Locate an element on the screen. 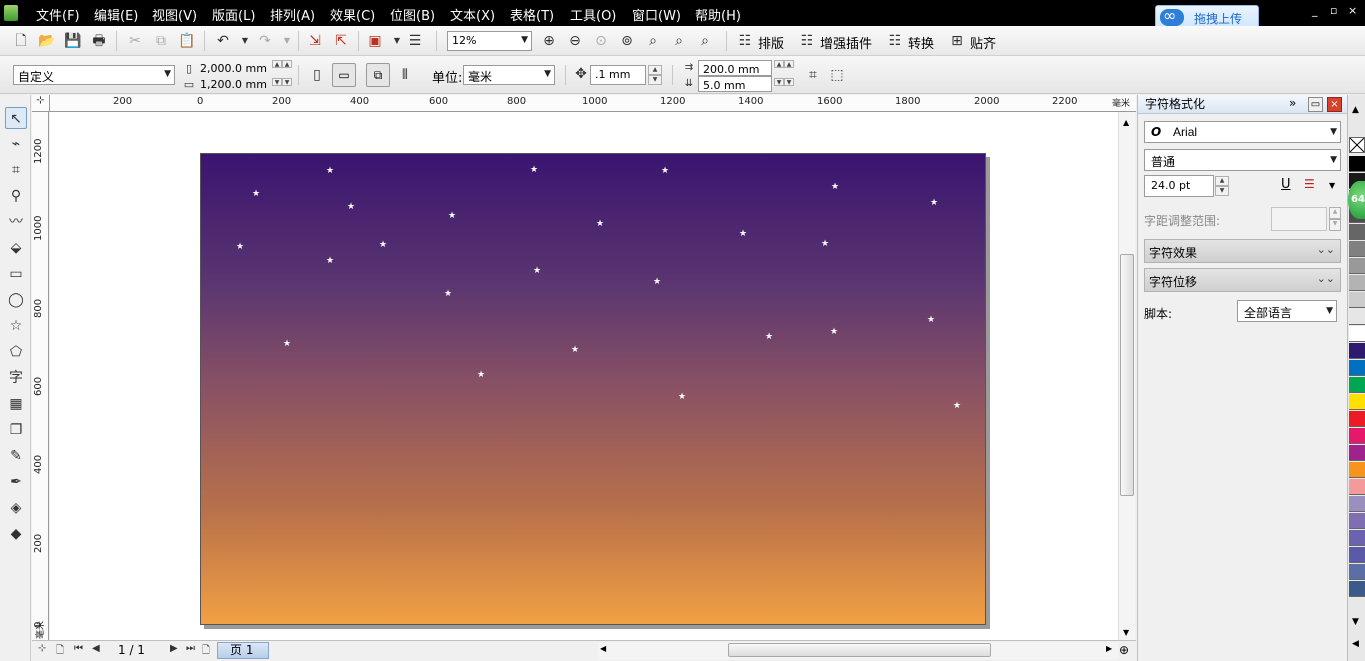  redo-dropdown-icon: ▼ is located at coordinates (287, 41).